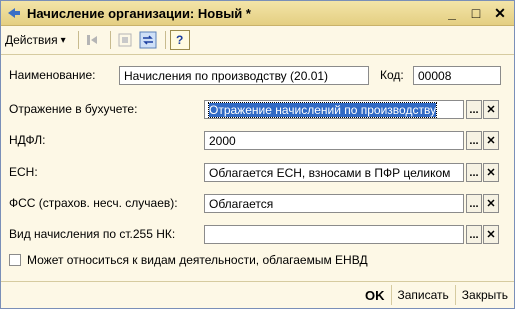 The width and height of the screenshot is (515, 309). Describe the element at coordinates (500, 13) in the screenshot. I see `close-button: ✕` at that location.